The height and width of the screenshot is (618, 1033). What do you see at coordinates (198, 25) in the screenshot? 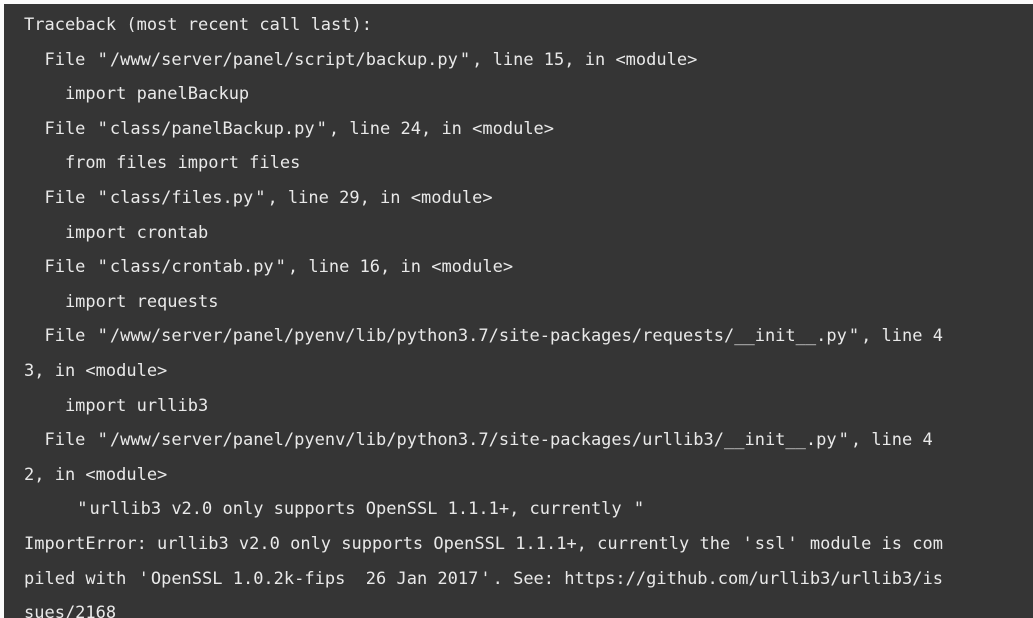
I see `traceback-line: Traceback (most recent call last):` at bounding box center [198, 25].